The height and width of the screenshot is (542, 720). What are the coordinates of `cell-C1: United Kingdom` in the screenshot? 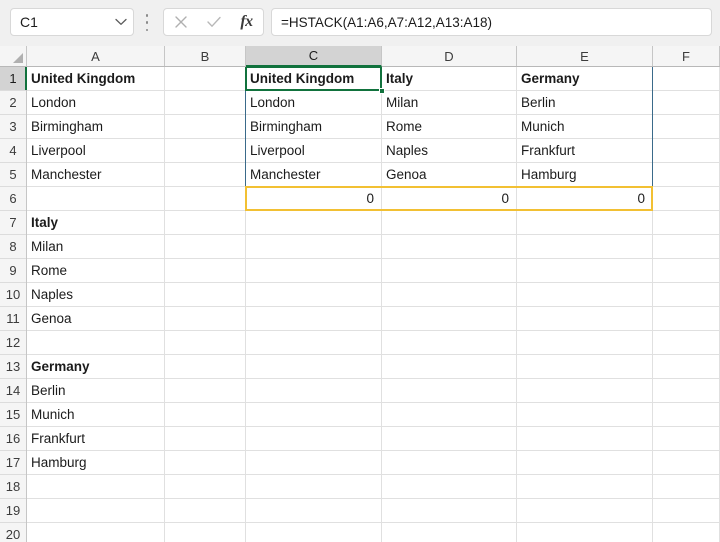 It's located at (313, 78).